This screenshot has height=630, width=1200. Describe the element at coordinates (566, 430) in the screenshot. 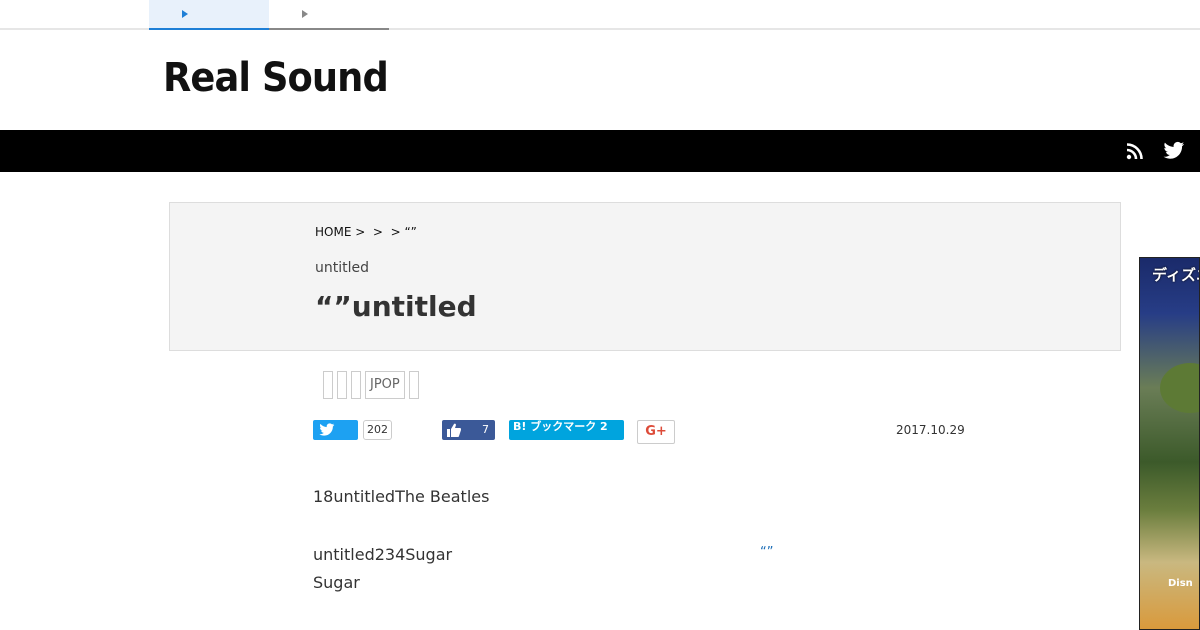

I see `hatena-bookmark-button: B! ブックマーク 2` at that location.